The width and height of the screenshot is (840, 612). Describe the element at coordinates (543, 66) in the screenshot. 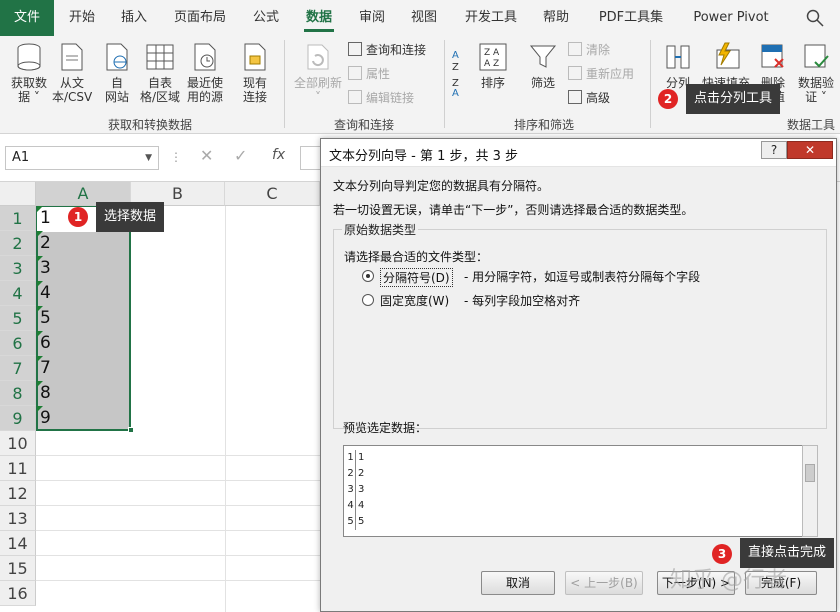

I see `filter-button: 筛选` at that location.